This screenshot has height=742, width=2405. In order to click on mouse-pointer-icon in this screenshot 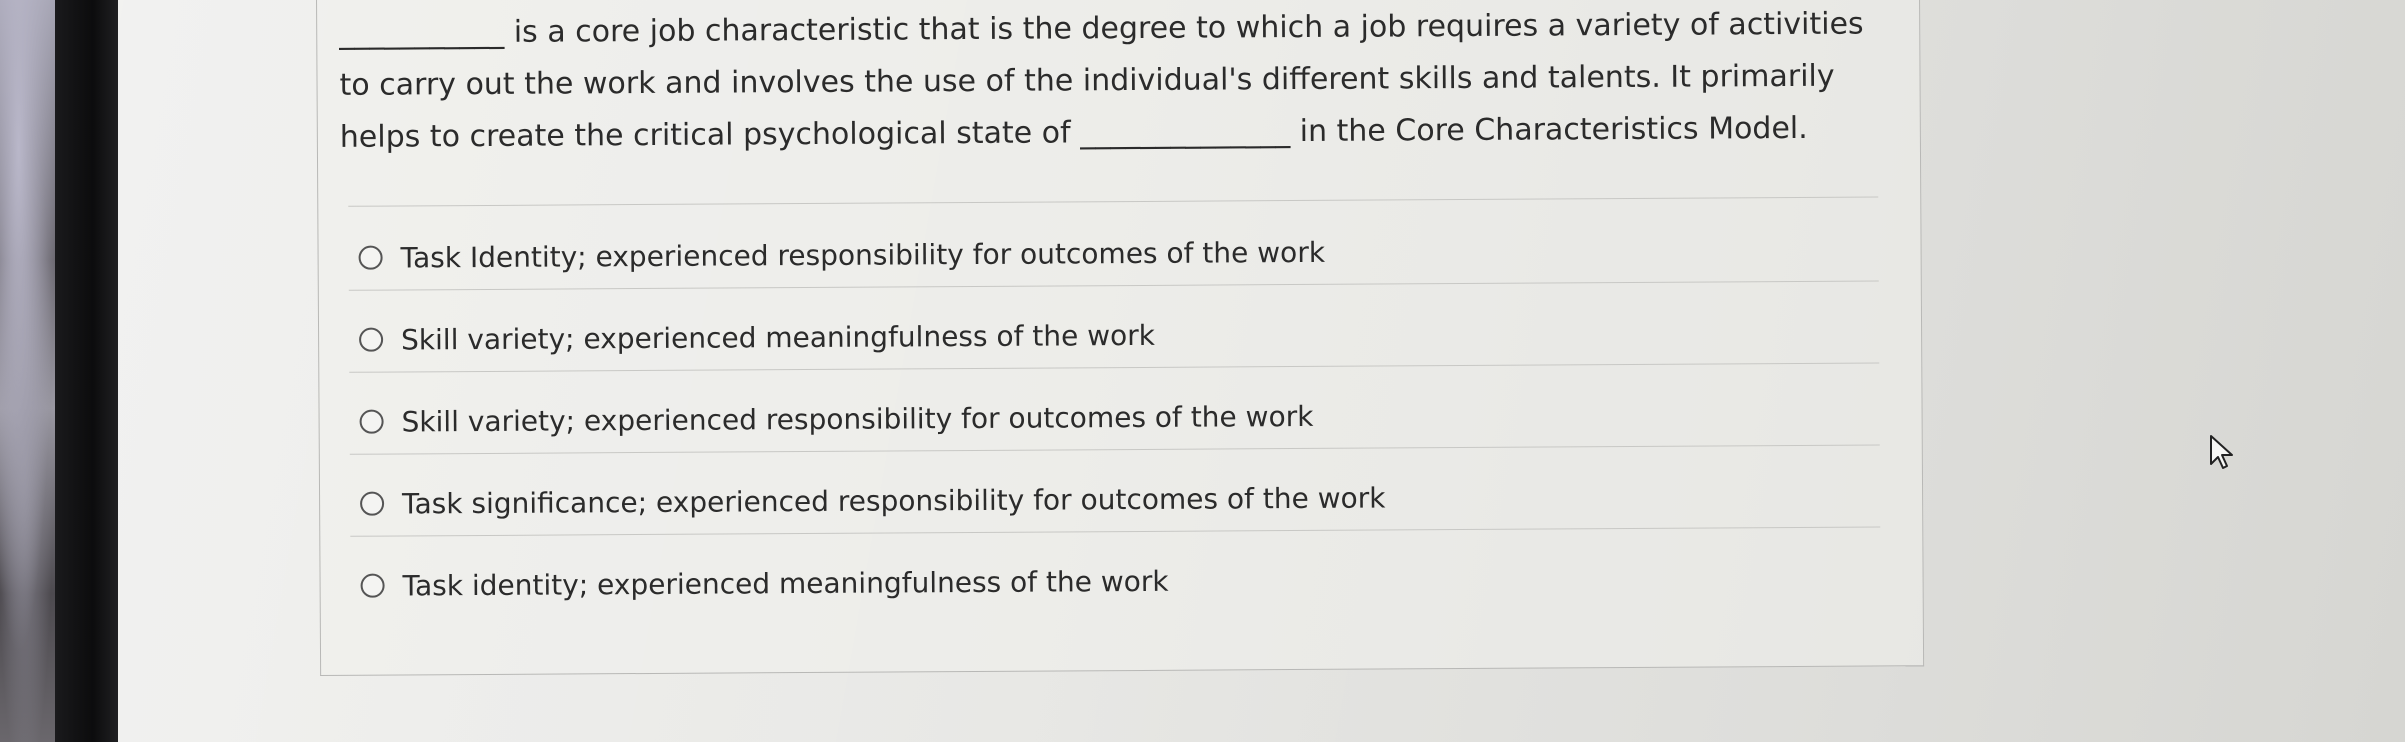, I will do `click(2221, 452)`.